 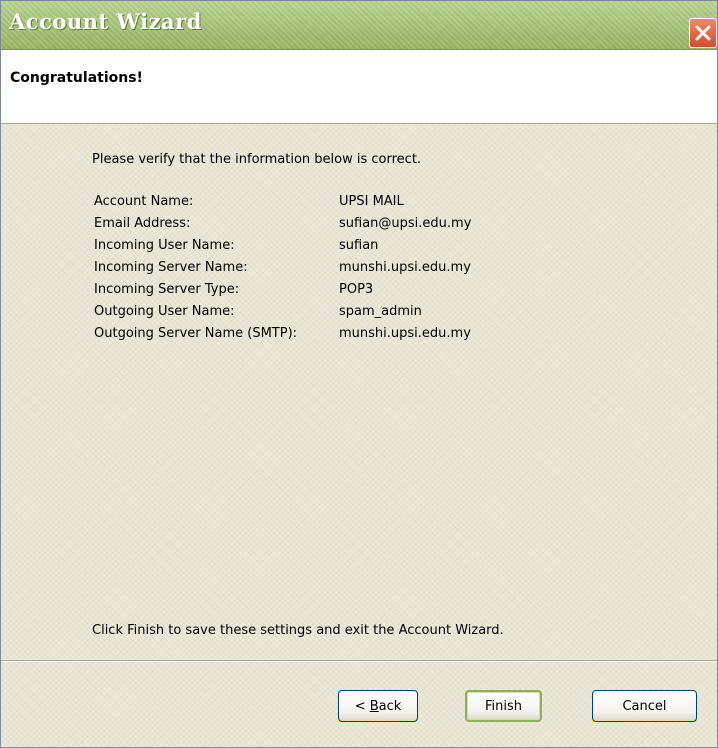 I want to click on field-label: Incoming Server Type:, so click(x=167, y=289).